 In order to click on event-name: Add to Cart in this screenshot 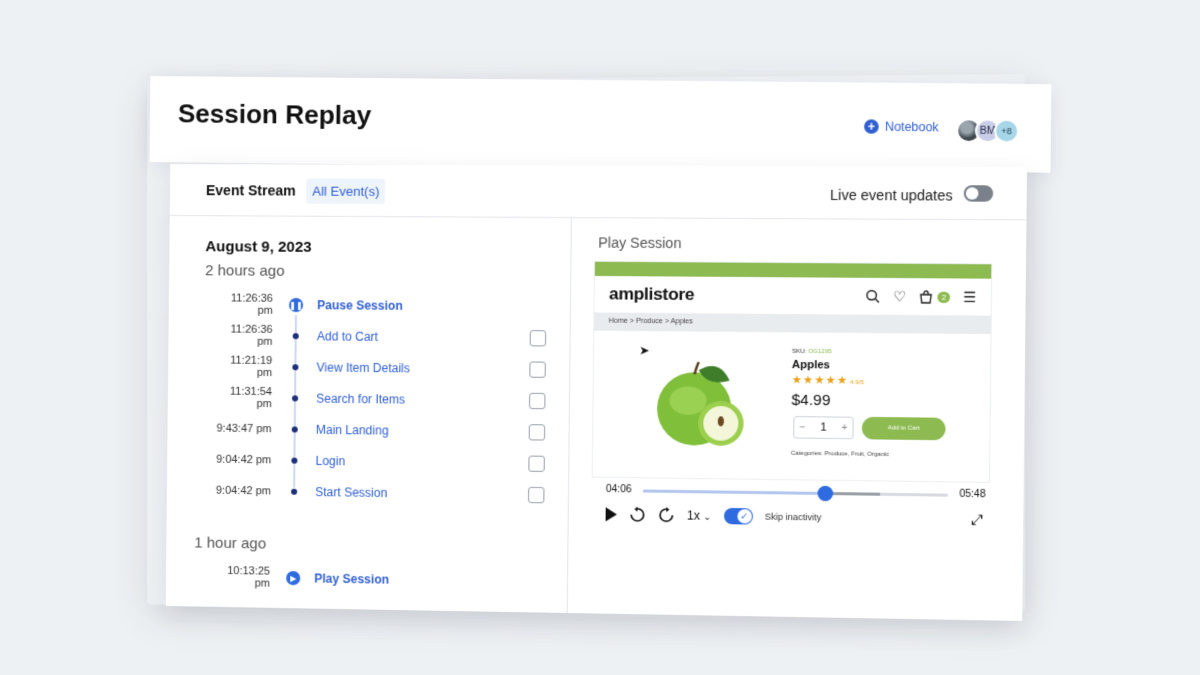, I will do `click(347, 336)`.